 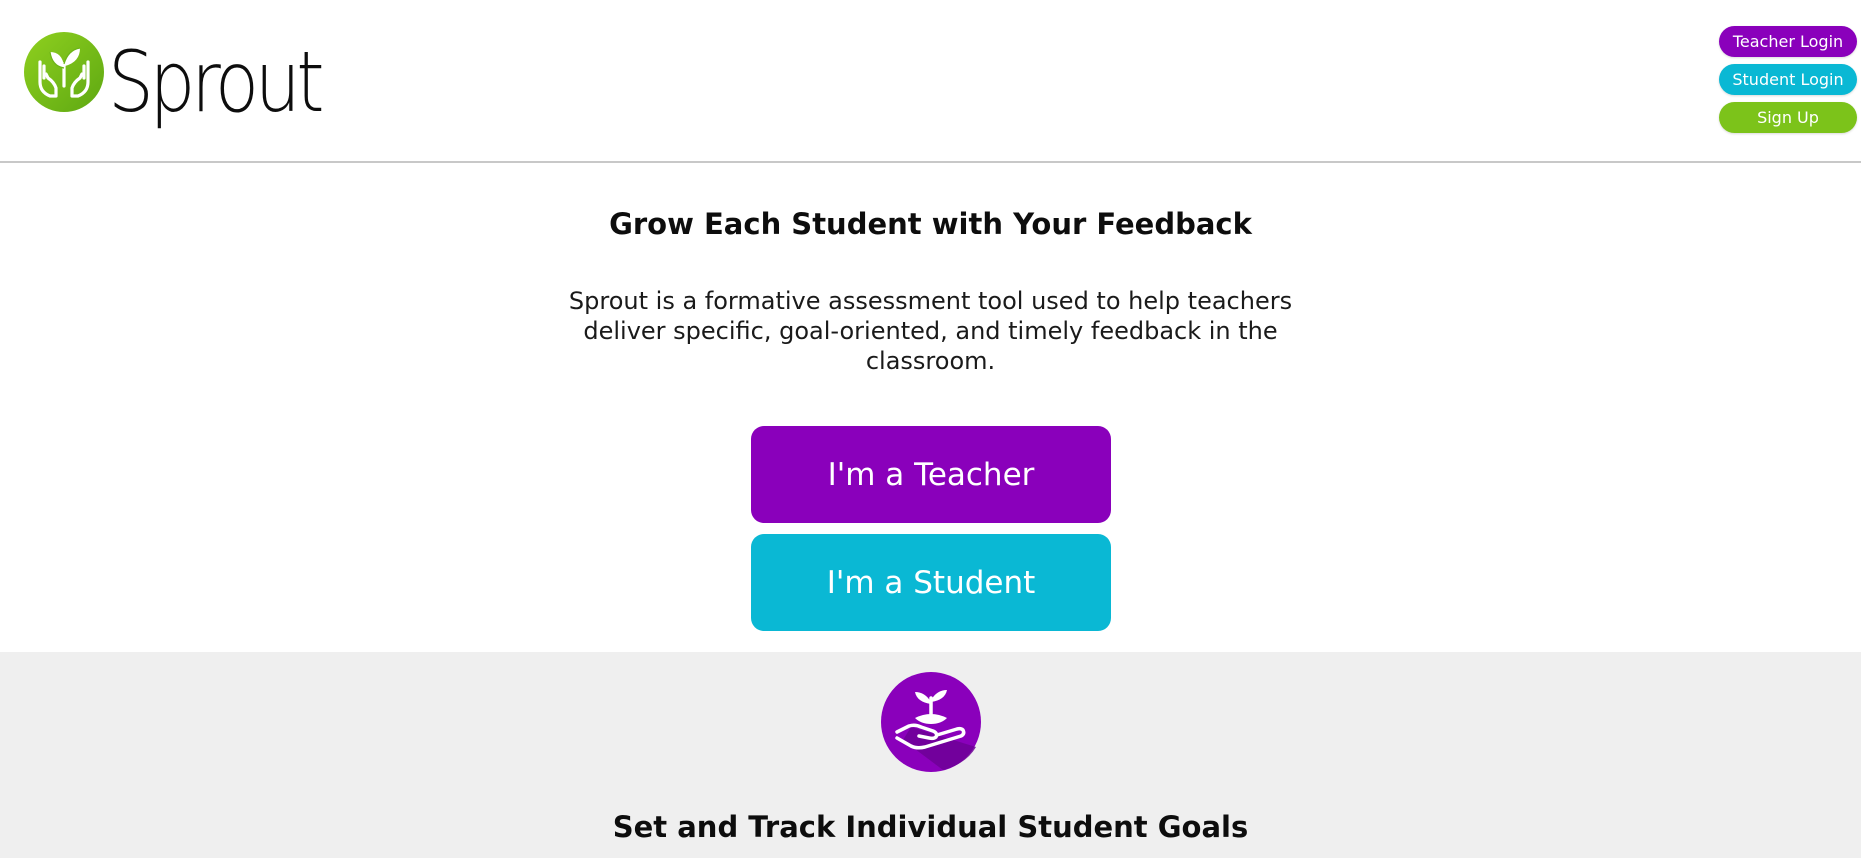 What do you see at coordinates (1788, 117) in the screenshot?
I see `sign-up-button: Sign Up` at bounding box center [1788, 117].